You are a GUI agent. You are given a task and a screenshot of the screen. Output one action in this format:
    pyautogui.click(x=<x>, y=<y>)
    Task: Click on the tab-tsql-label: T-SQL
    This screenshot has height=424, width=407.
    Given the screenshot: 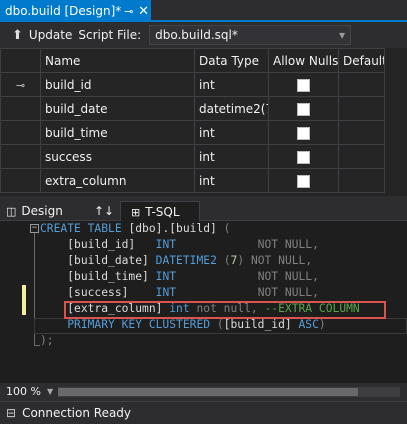 What is the action you would take?
    pyautogui.click(x=162, y=212)
    